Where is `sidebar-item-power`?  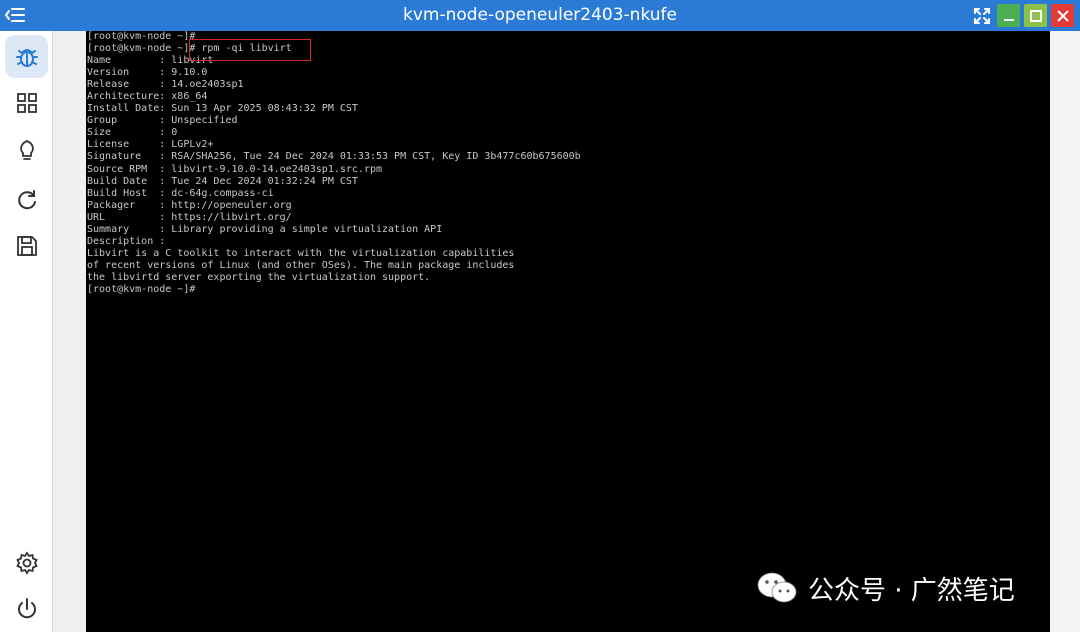 sidebar-item-power is located at coordinates (26, 608).